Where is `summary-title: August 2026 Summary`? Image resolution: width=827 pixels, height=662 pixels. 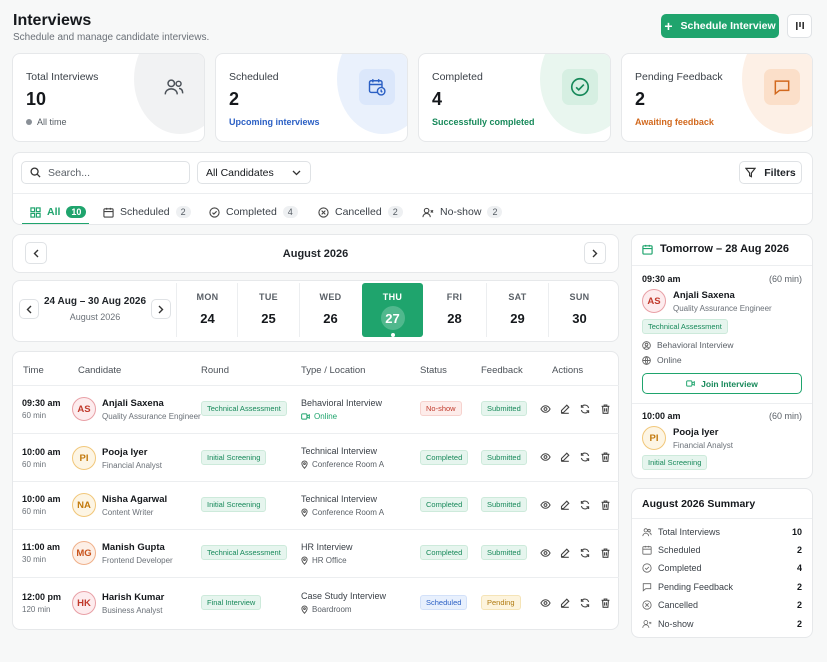
summary-title: August 2026 Summary is located at coordinates (699, 504).